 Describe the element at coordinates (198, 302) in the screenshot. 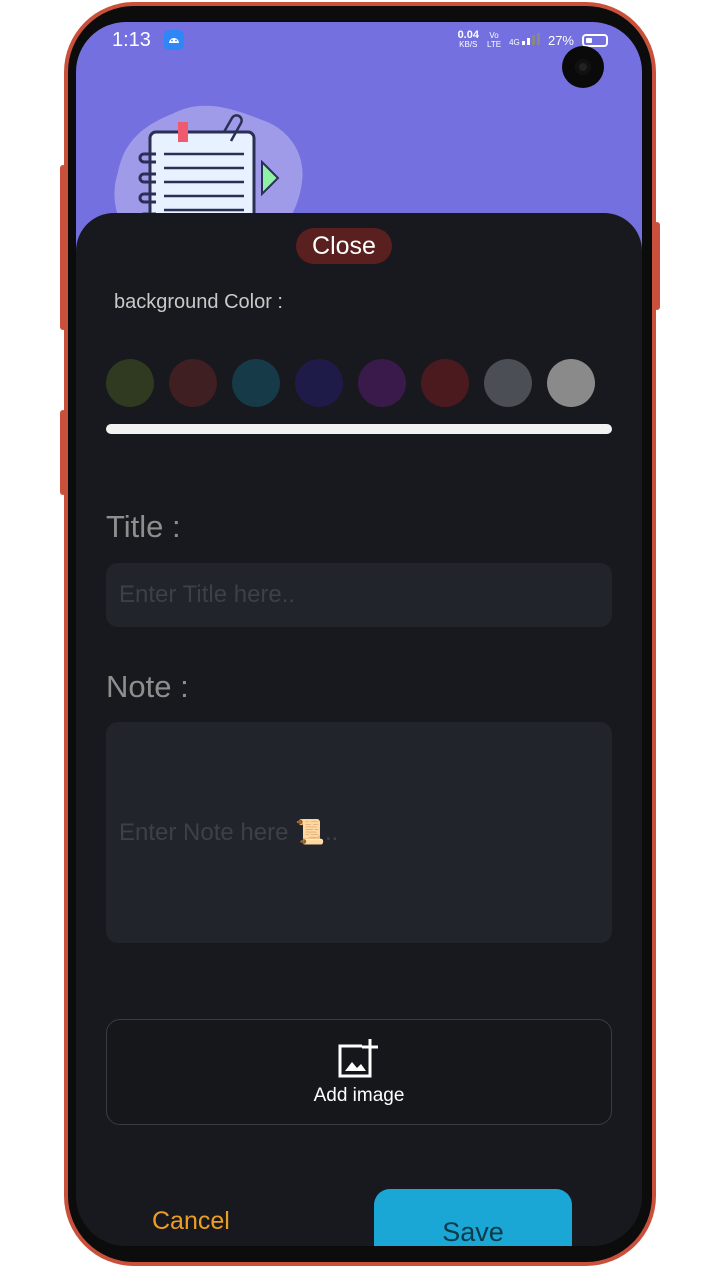

I see `background-color-label: background Color :` at that location.